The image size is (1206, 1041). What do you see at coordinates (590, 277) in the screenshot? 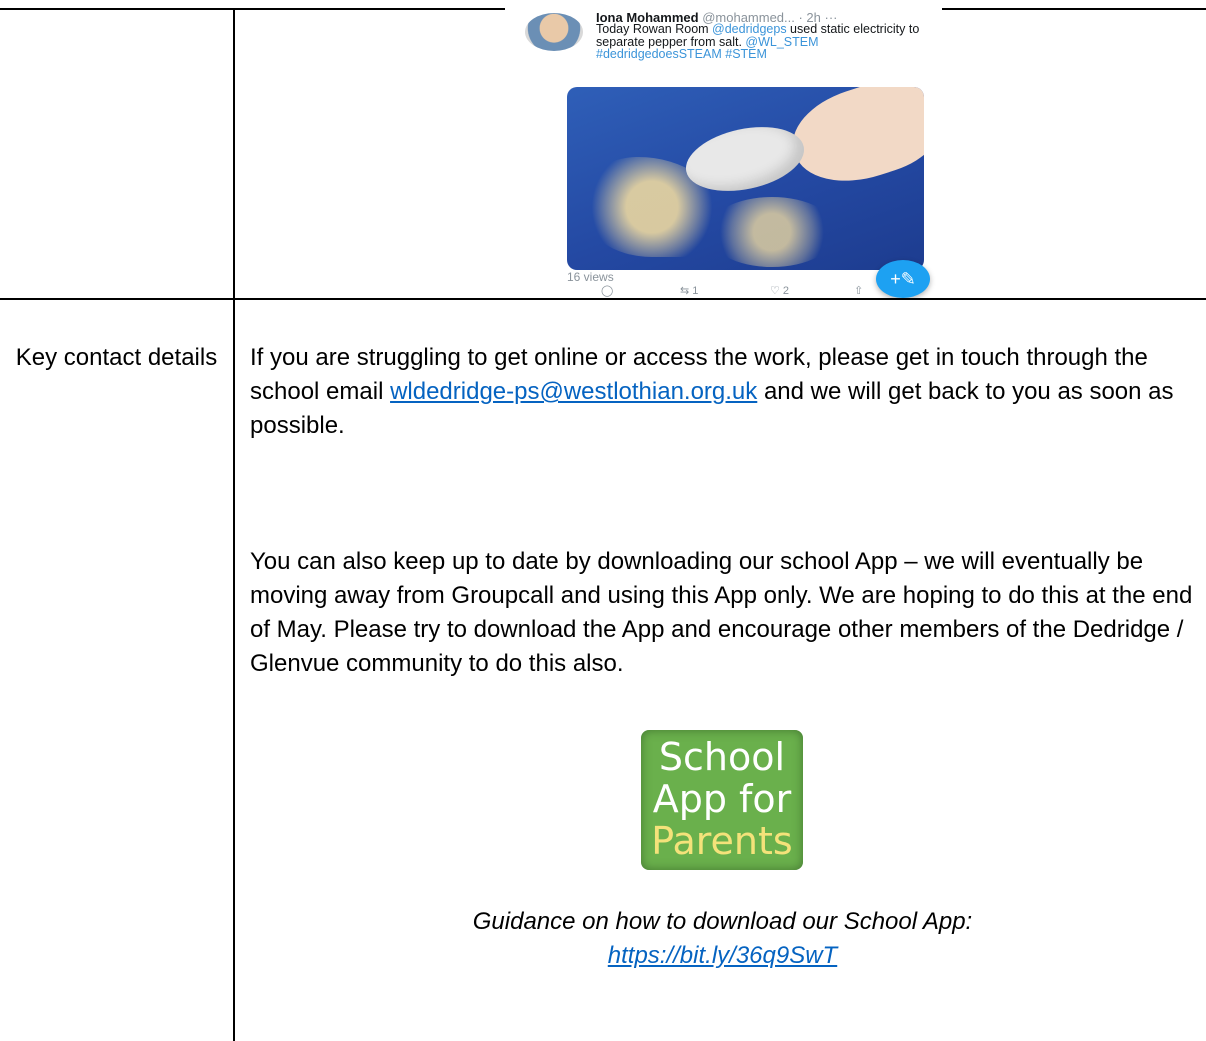
I see `tweet-view-count: 16 views` at bounding box center [590, 277].